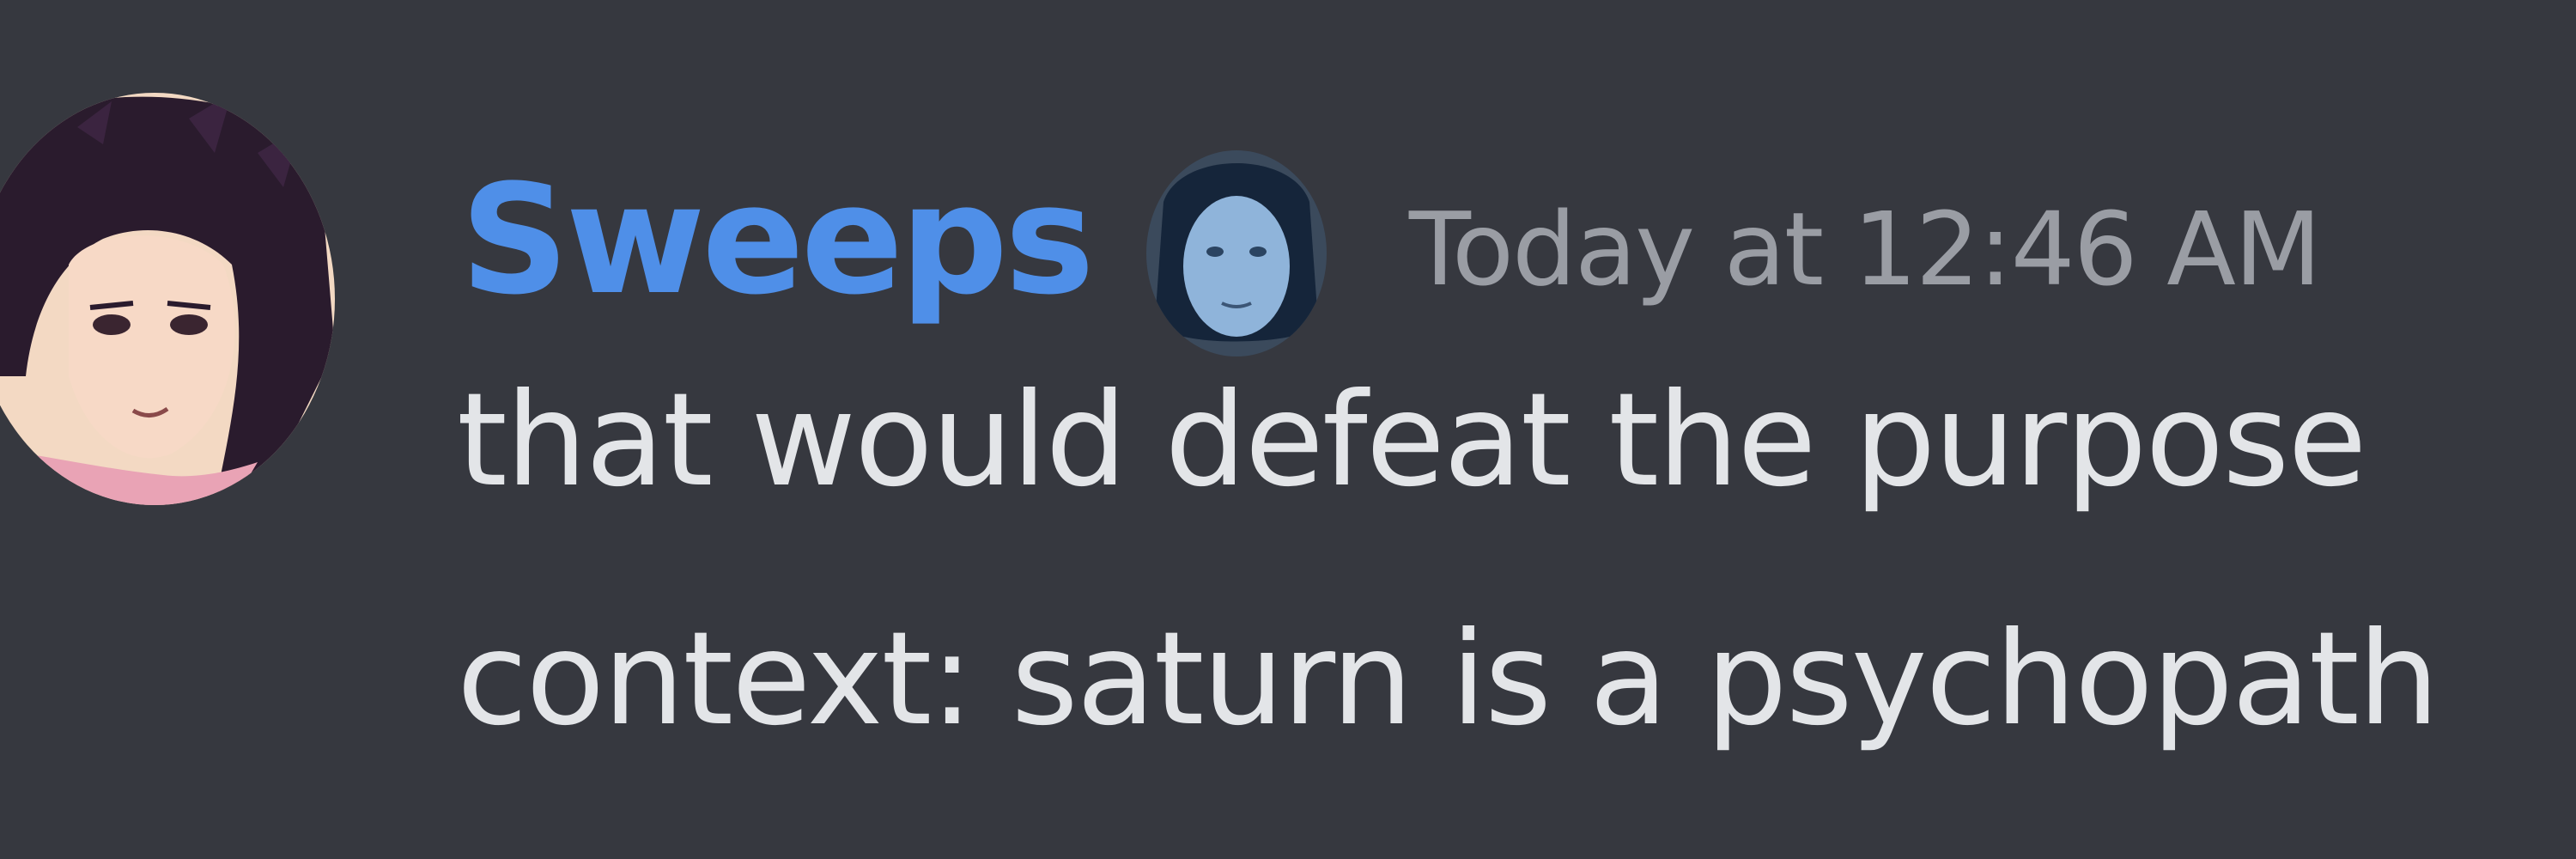 The image size is (2576, 859). What do you see at coordinates (1412, 440) in the screenshot?
I see `message-line-1: that would defeat the purpose` at bounding box center [1412, 440].